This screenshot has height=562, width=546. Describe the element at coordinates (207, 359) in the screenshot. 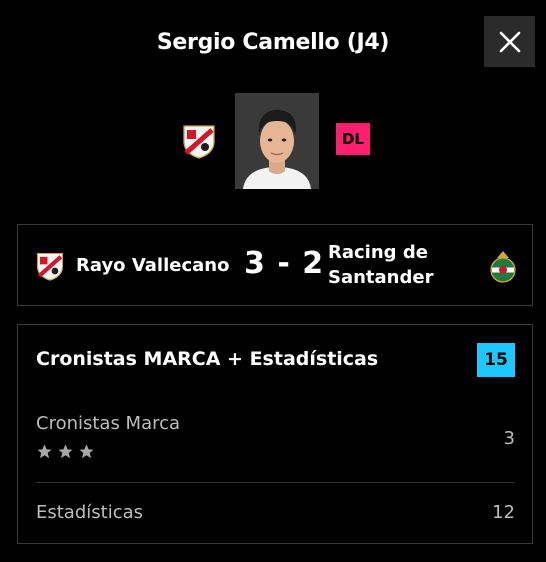

I see `score-breakdown-title: Cronistas MARCA + Estadísticas` at that location.